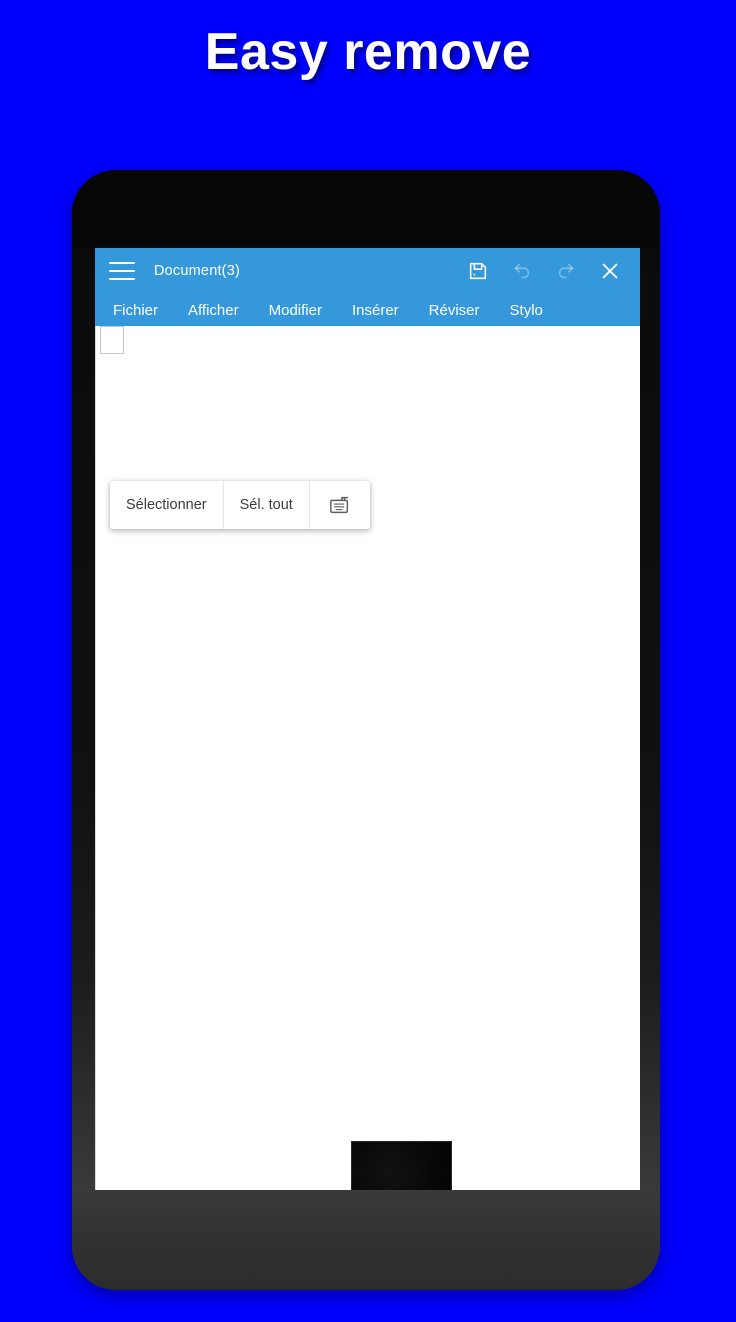 The height and width of the screenshot is (1322, 736). I want to click on save-icon, so click(478, 271).